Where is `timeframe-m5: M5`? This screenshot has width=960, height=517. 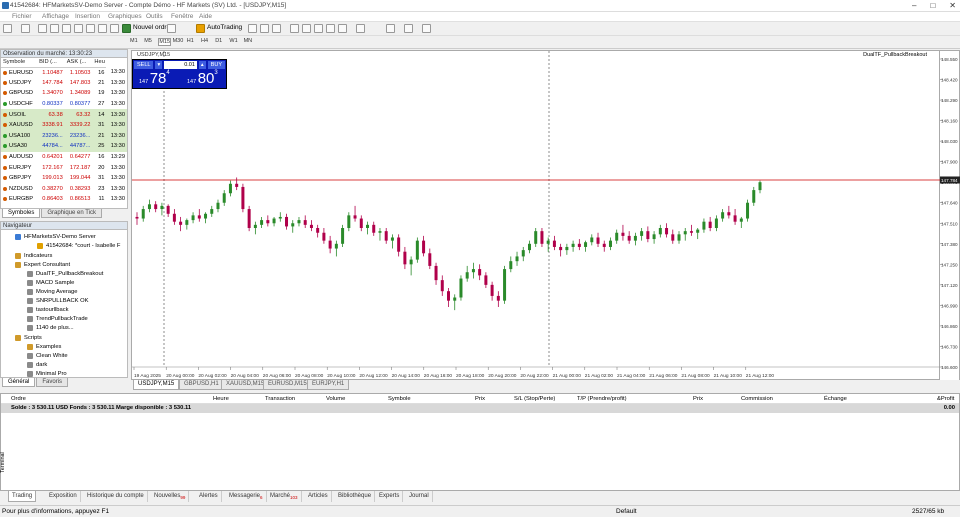
timeframe-m5: M5 is located at coordinates (148, 41).